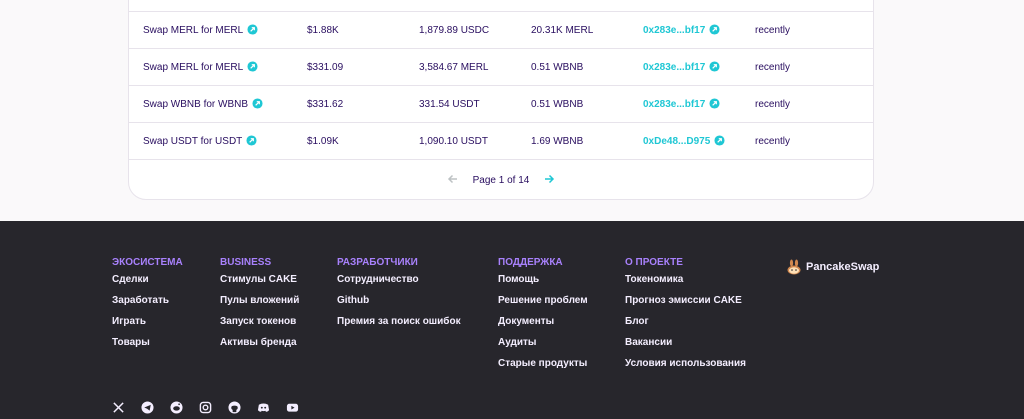 This screenshot has width=1024, height=419. I want to click on bunny-icon, so click(794, 267).